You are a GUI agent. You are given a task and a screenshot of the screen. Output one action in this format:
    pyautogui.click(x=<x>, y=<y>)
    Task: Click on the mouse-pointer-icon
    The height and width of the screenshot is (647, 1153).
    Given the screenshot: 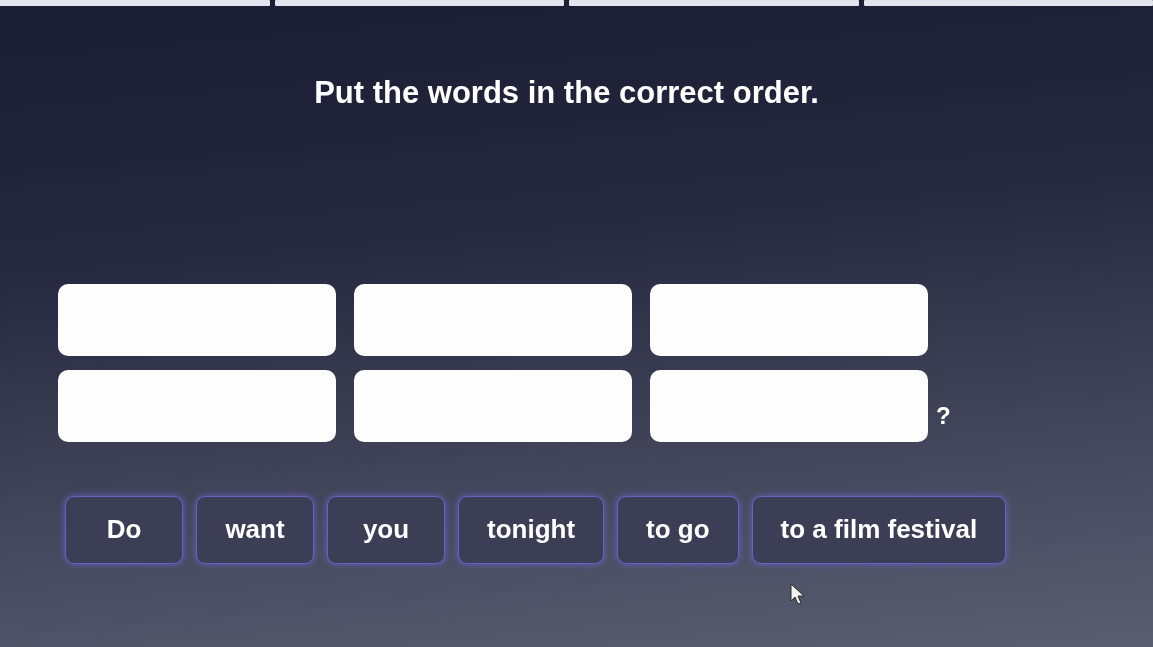 What is the action you would take?
    pyautogui.click(x=798, y=594)
    